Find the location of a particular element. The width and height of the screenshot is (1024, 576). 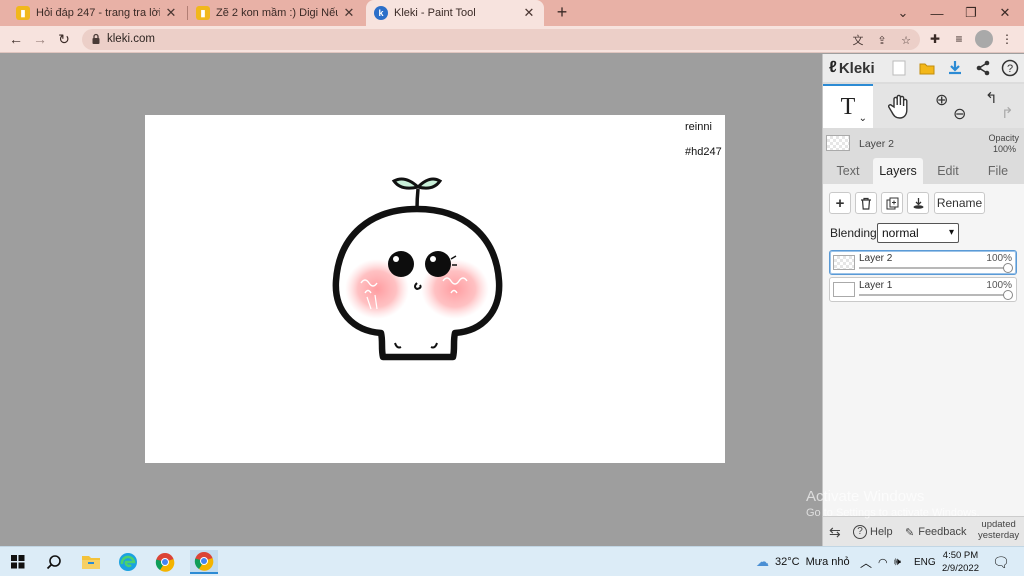

chevron-down-icon: ▾ is located at coordinates (951, 232).